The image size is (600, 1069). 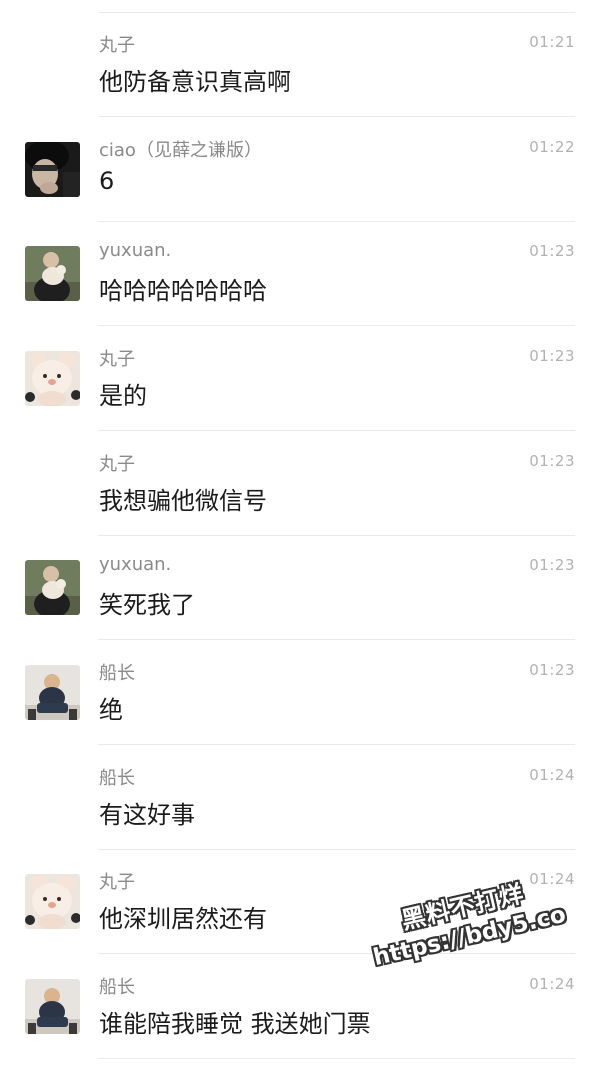 I want to click on message-item: yuxuan. 01:23 哈哈哈哈哈哈哈, so click(x=300, y=274).